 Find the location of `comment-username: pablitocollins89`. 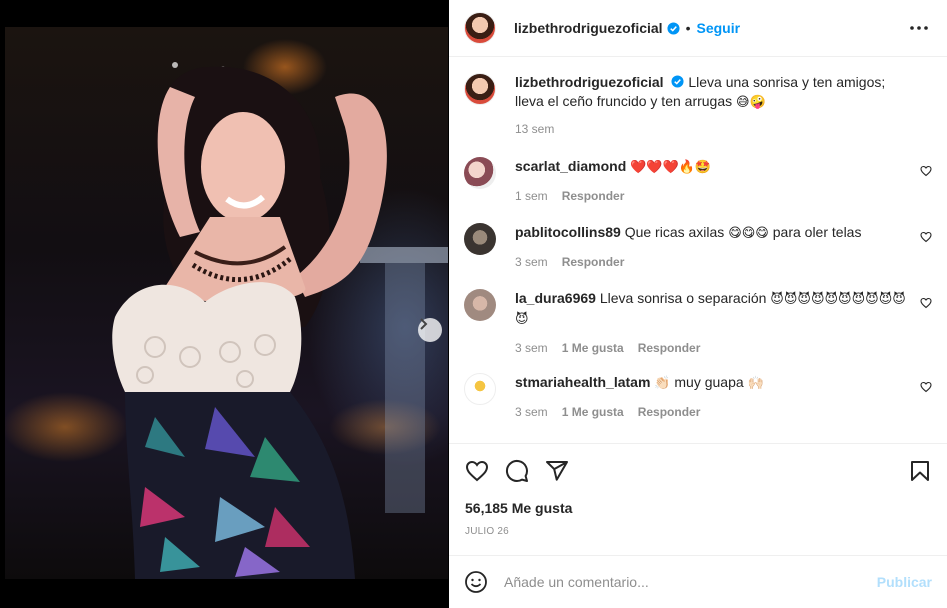

comment-username: pablitocollins89 is located at coordinates (568, 232).